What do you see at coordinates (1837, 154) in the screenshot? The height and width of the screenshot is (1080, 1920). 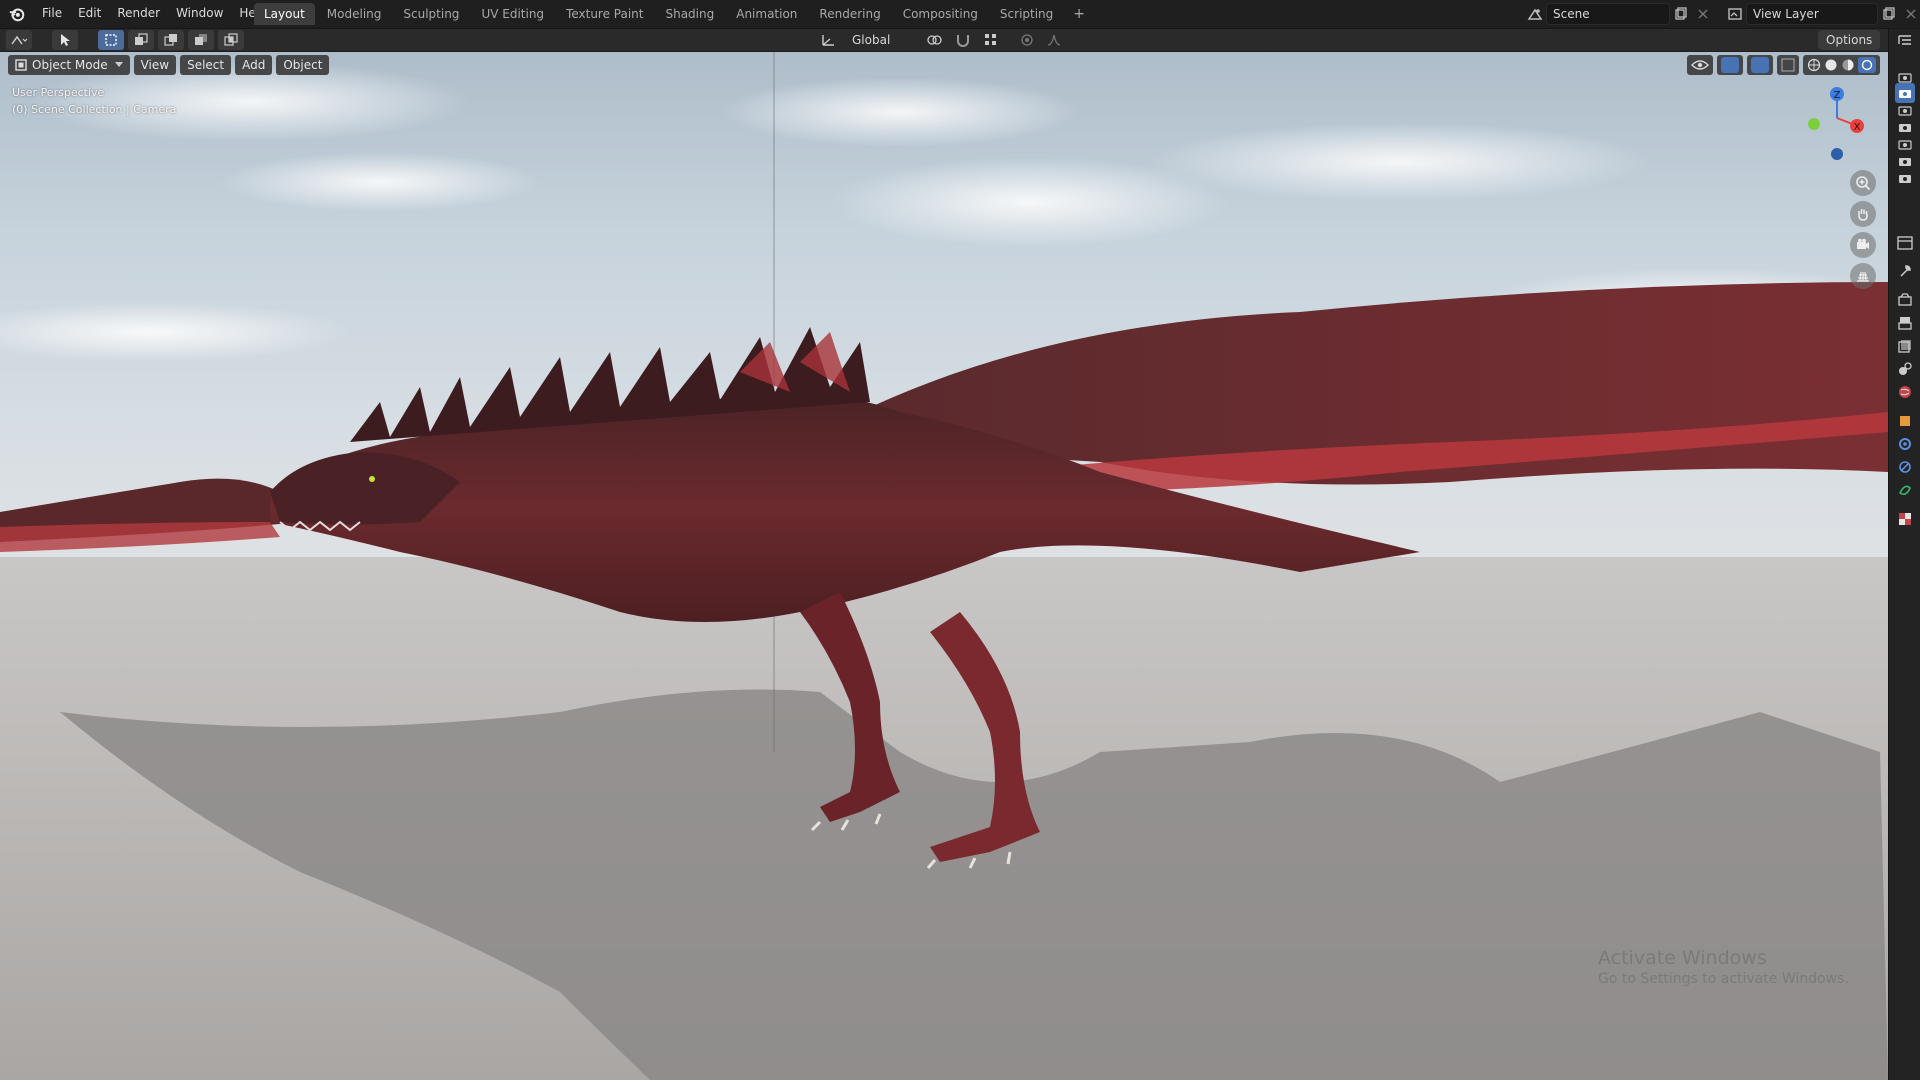 I see `gizmo-neg-z-axis` at bounding box center [1837, 154].